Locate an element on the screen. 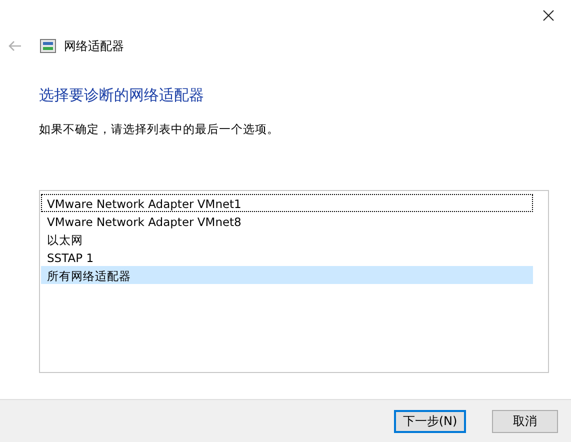  next-button: 下一步(N) is located at coordinates (430, 421).